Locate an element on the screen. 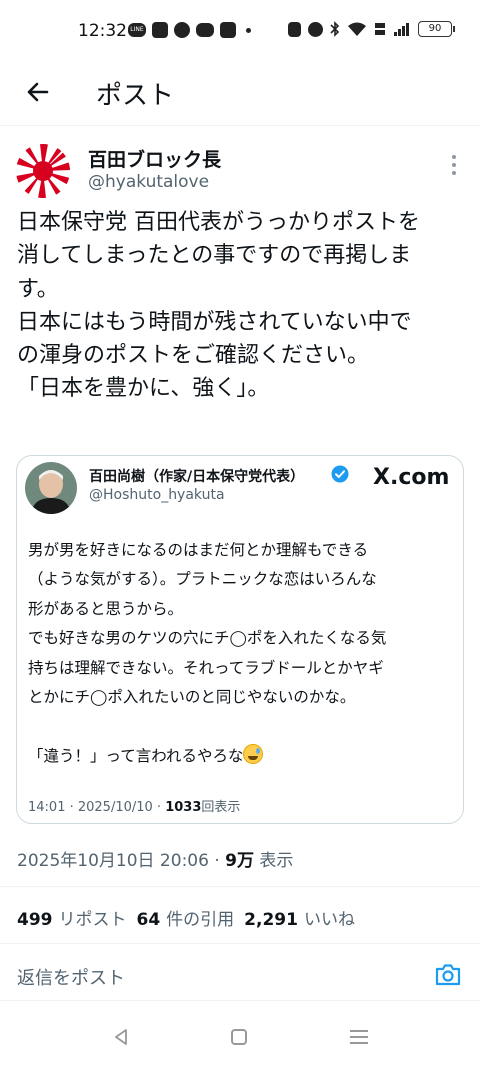 The image size is (480, 1067). quote-meta: 14:01 · 2025/10/10 · 1033回表示 is located at coordinates (134, 805).